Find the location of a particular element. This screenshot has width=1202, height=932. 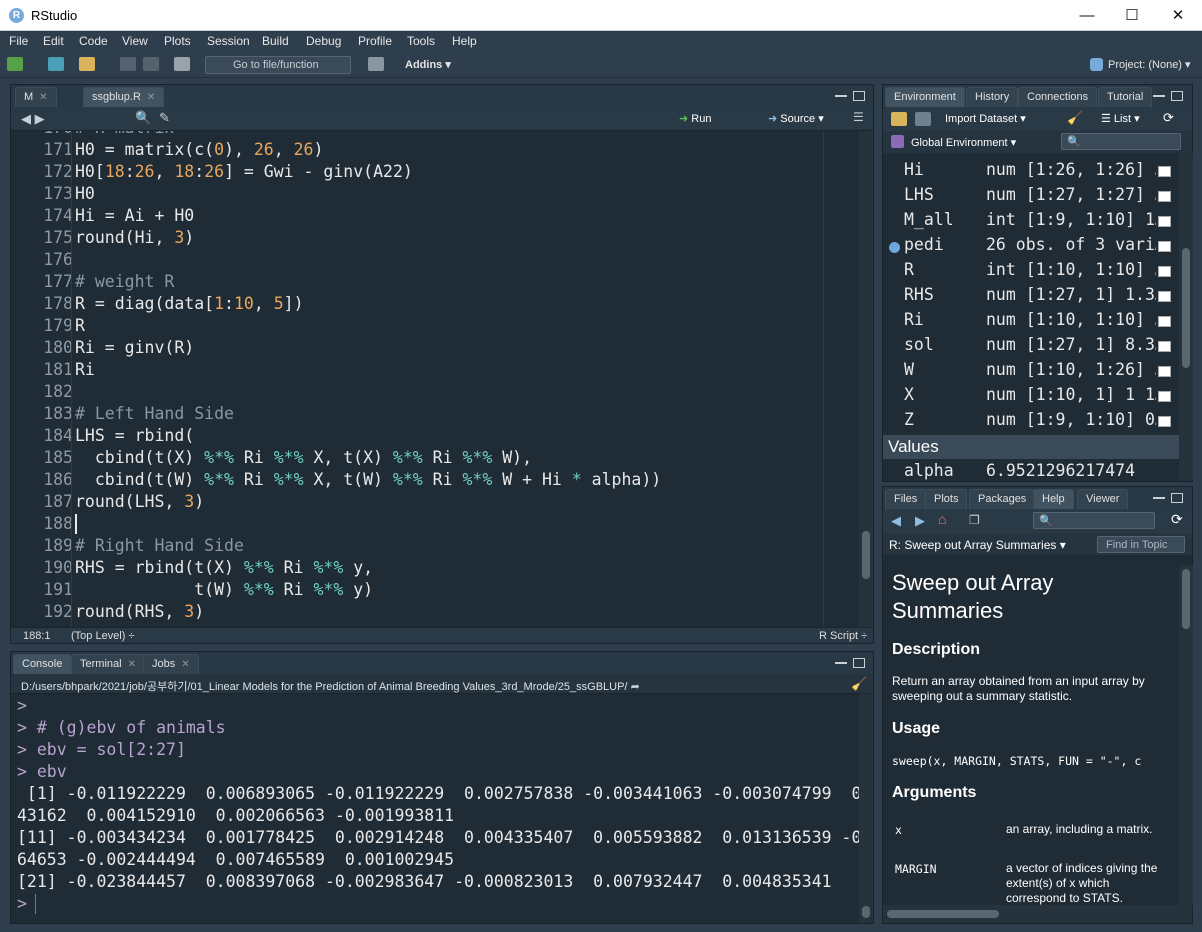

file-type-selector: R Script ÷ is located at coordinates (843, 636).